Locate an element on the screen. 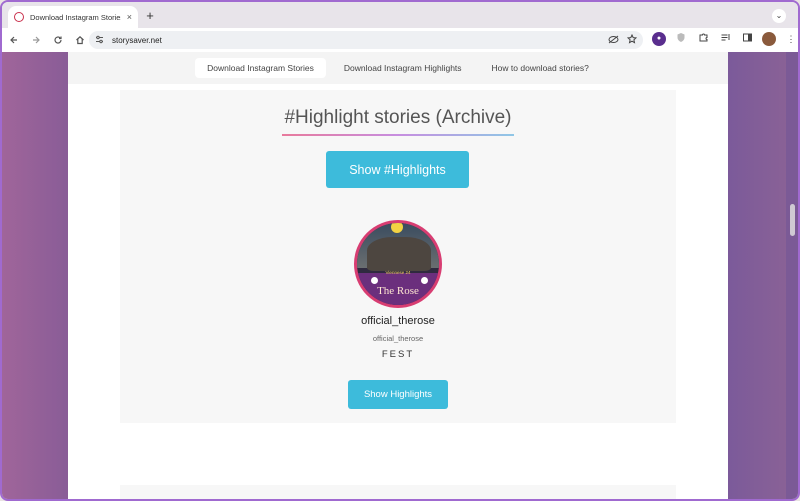 This screenshot has height=501, width=800. subnav-how-to: How to download stories? is located at coordinates (540, 68).